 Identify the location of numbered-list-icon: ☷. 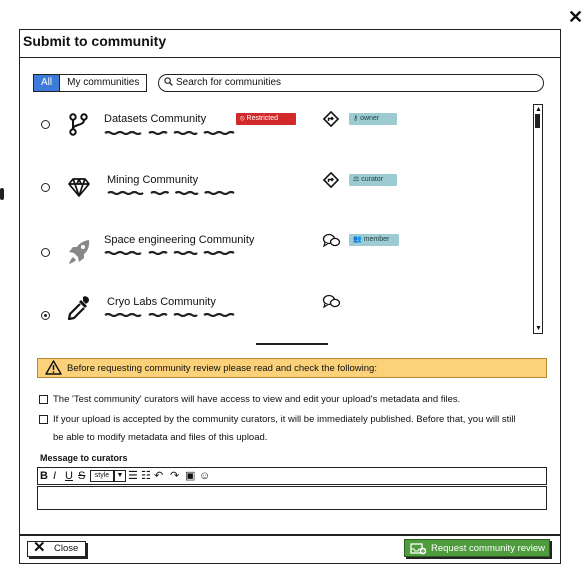
(146, 476).